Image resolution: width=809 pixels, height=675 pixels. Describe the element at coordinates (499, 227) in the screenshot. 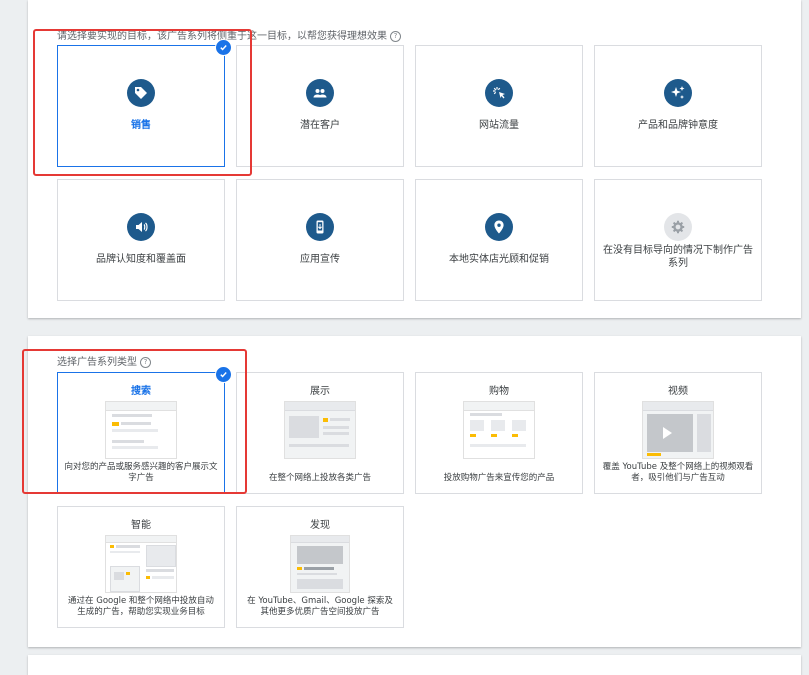

I see `location-pin-icon` at that location.